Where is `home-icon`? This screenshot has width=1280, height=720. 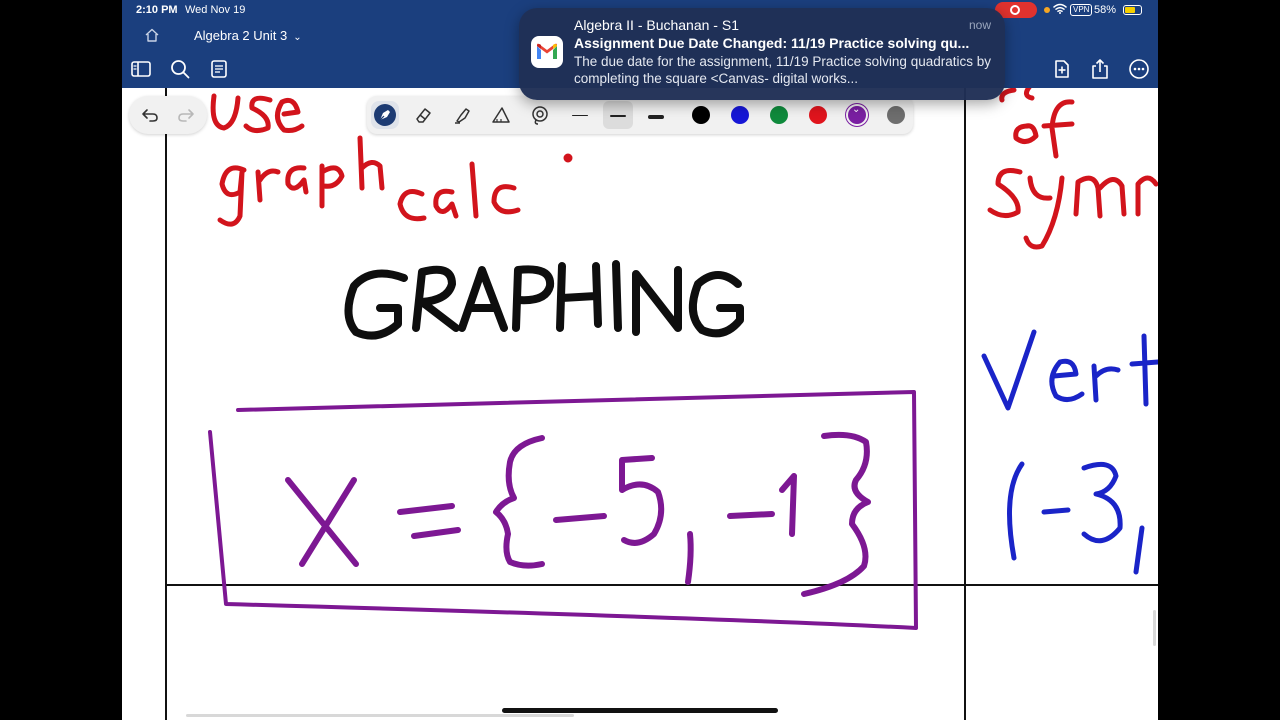
home-icon is located at coordinates (152, 35).